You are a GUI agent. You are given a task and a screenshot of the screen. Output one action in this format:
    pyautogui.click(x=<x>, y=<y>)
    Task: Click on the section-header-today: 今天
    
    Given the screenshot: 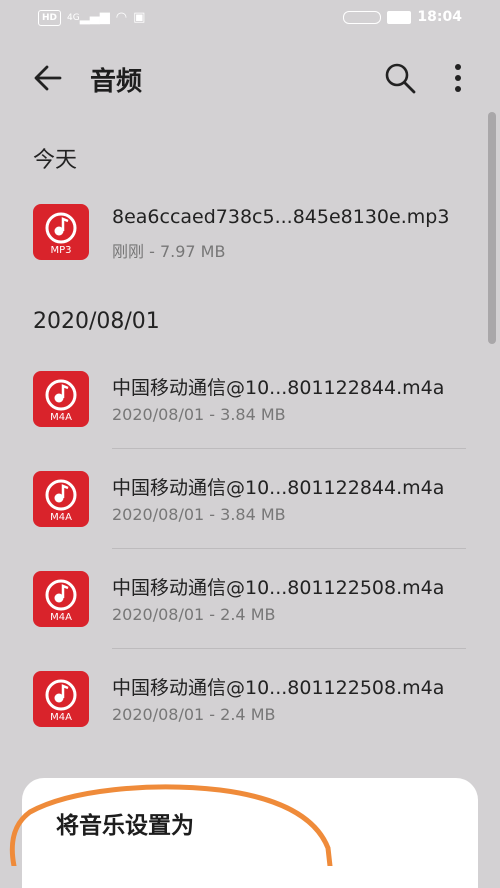 What is the action you would take?
    pyautogui.click(x=55, y=160)
    